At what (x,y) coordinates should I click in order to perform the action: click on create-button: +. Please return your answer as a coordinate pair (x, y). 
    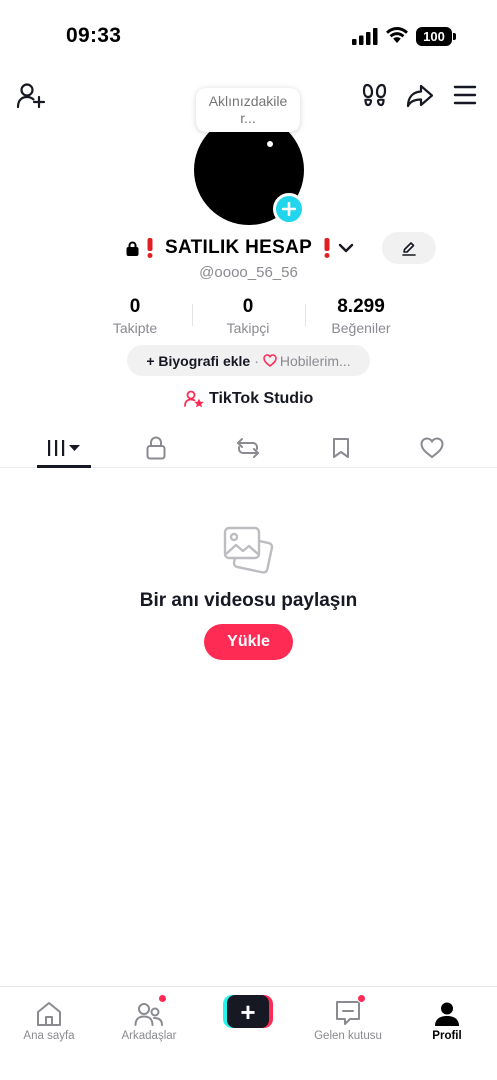
    Looking at the image, I should click on (248, 1011).